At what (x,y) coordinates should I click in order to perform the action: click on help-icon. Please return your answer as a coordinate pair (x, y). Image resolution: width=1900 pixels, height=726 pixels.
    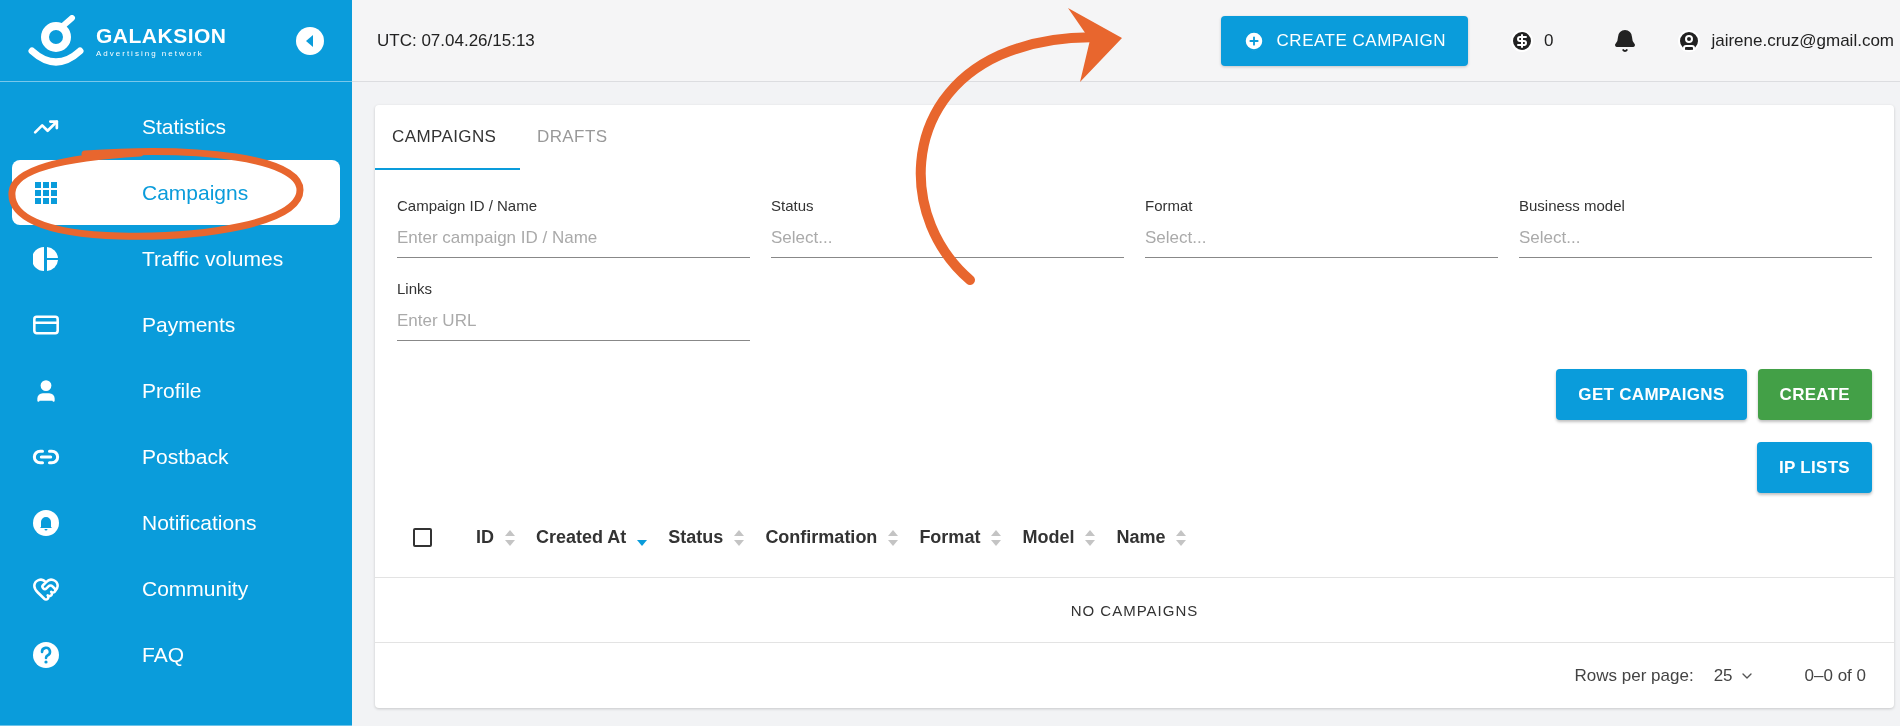
    Looking at the image, I should click on (46, 654).